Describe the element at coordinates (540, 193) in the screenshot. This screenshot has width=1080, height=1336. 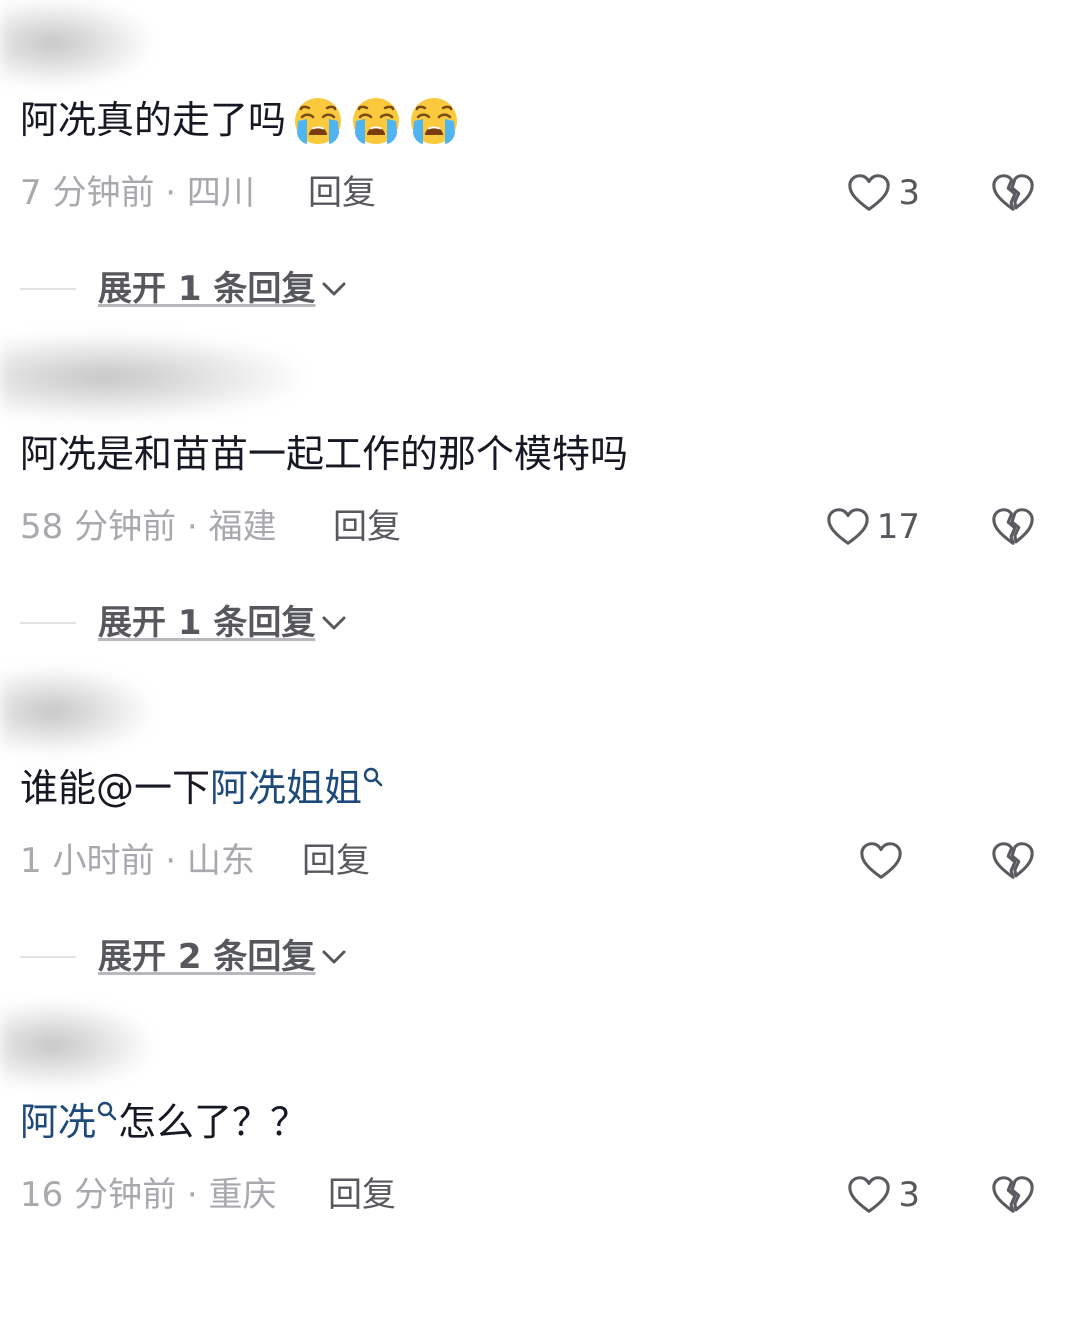
I see `comment-meta-row: 7 分钟前 · 四川 回复 3` at that location.